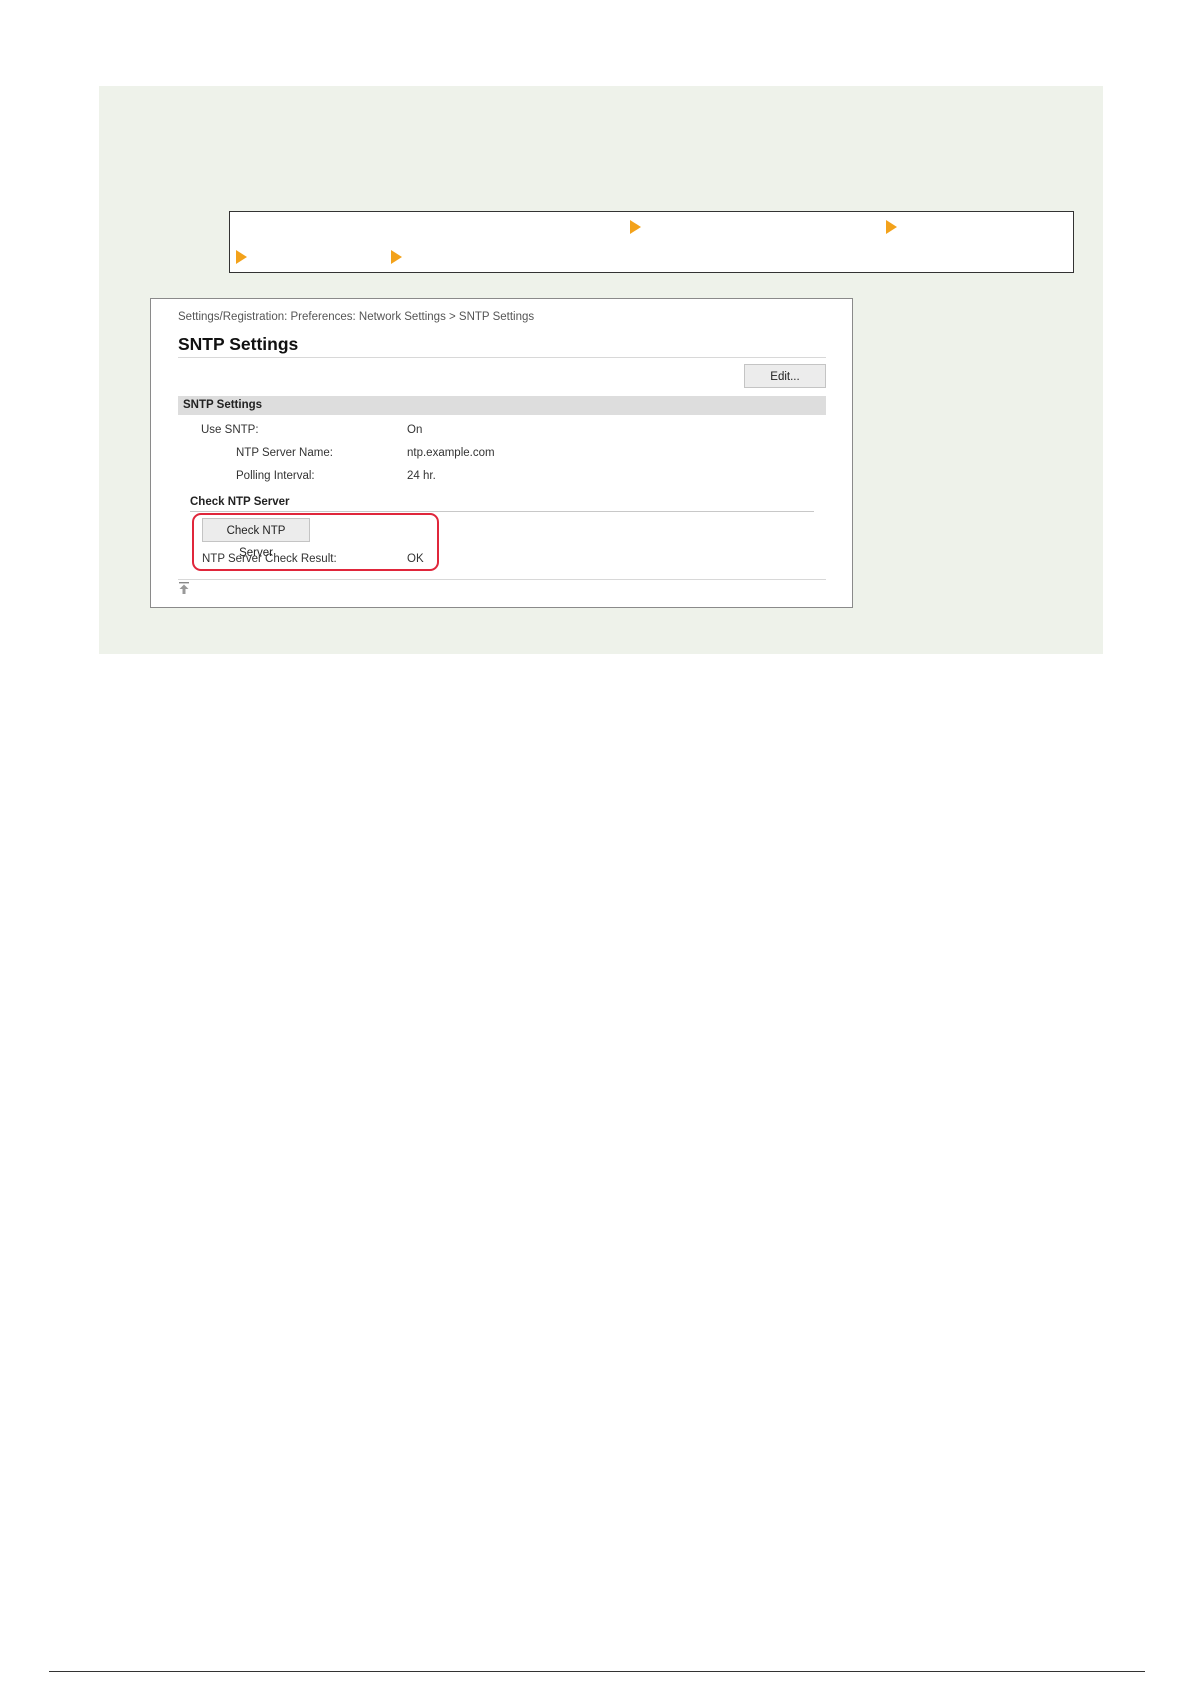 The height and width of the screenshot is (1685, 1192). I want to click on ntp-check-result-value: OK, so click(415, 559).